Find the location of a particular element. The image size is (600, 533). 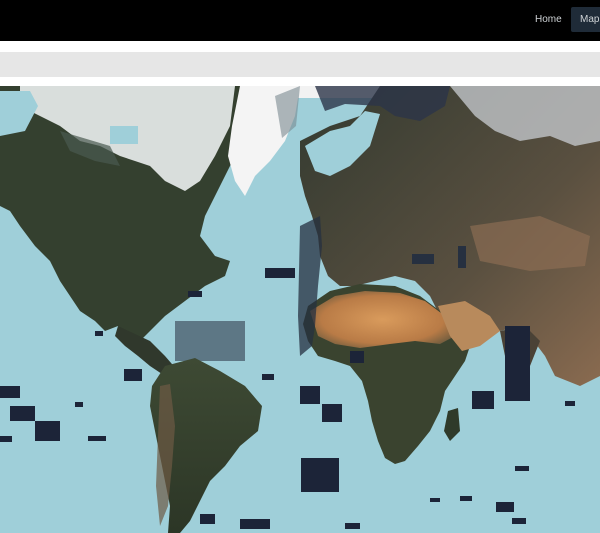

nav-map-link: Map is located at coordinates (585, 19).